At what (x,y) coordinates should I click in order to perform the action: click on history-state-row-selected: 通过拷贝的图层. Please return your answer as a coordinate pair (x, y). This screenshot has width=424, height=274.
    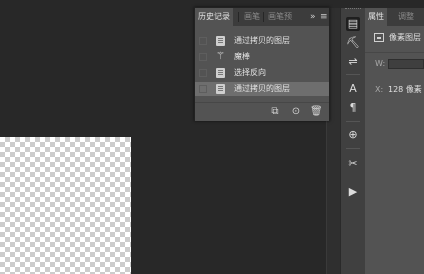
    Looking at the image, I should click on (262, 89).